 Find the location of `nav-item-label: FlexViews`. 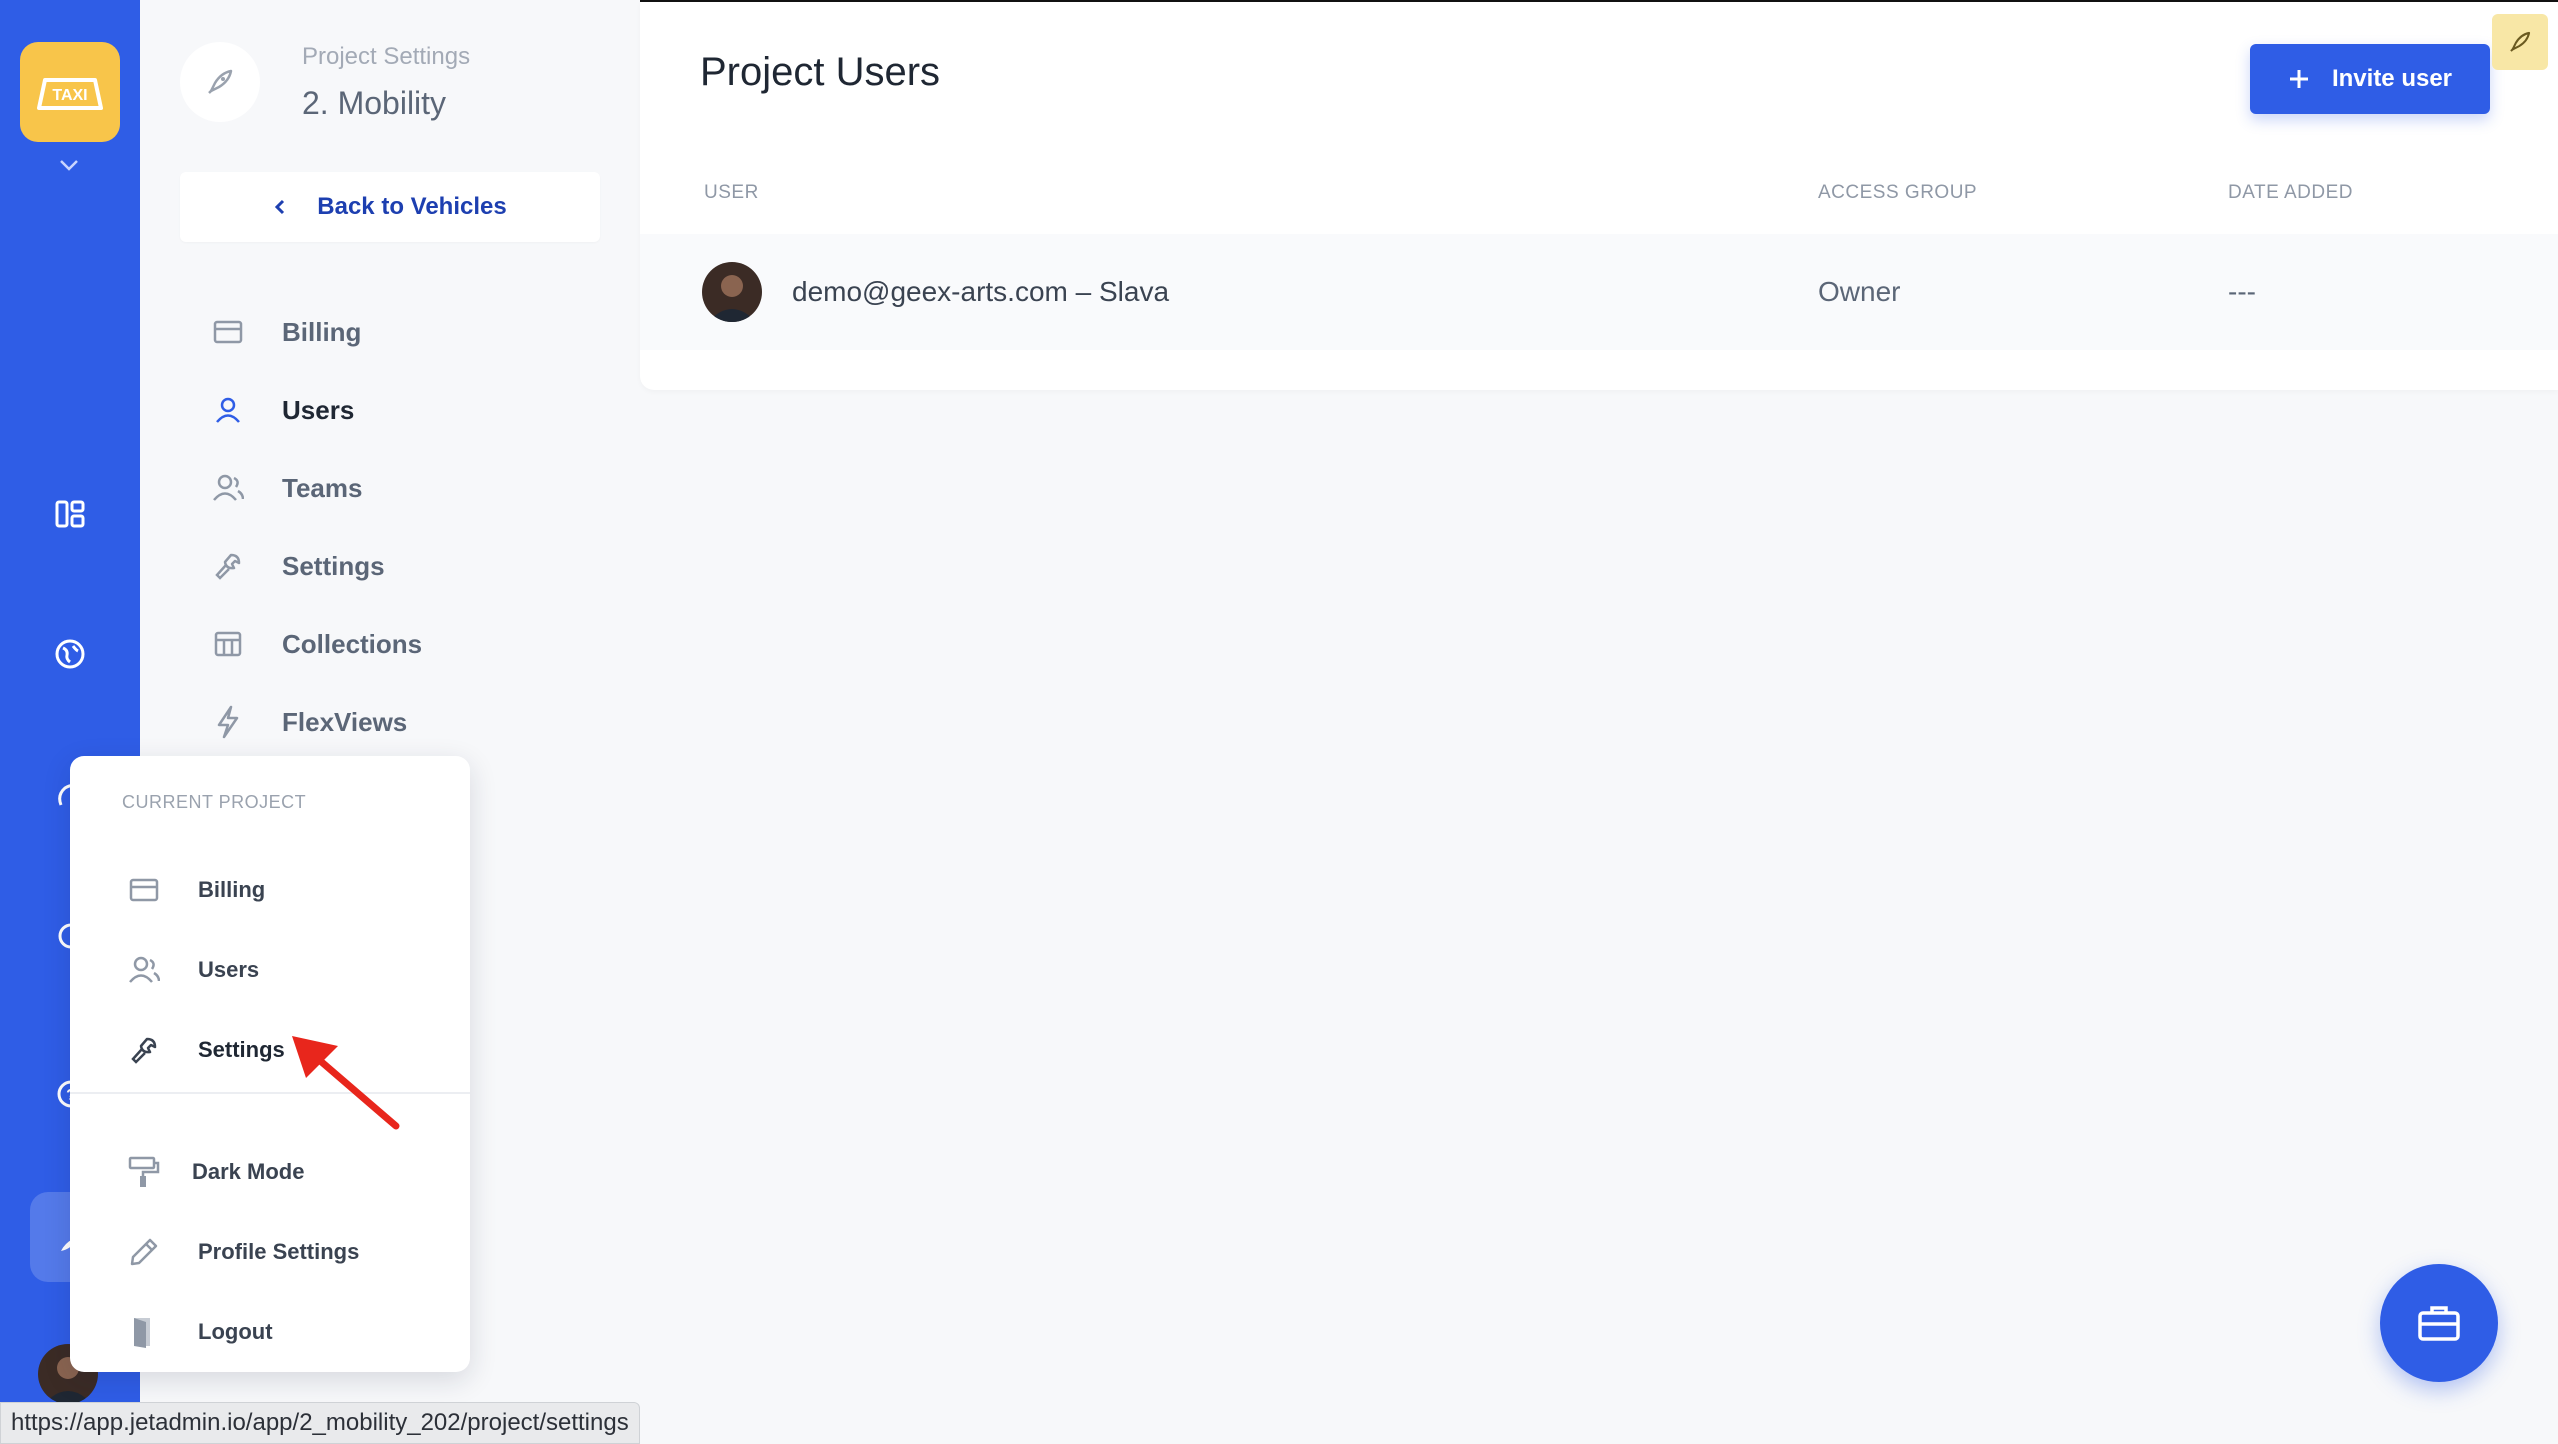

nav-item-label: FlexViews is located at coordinates (345, 721).